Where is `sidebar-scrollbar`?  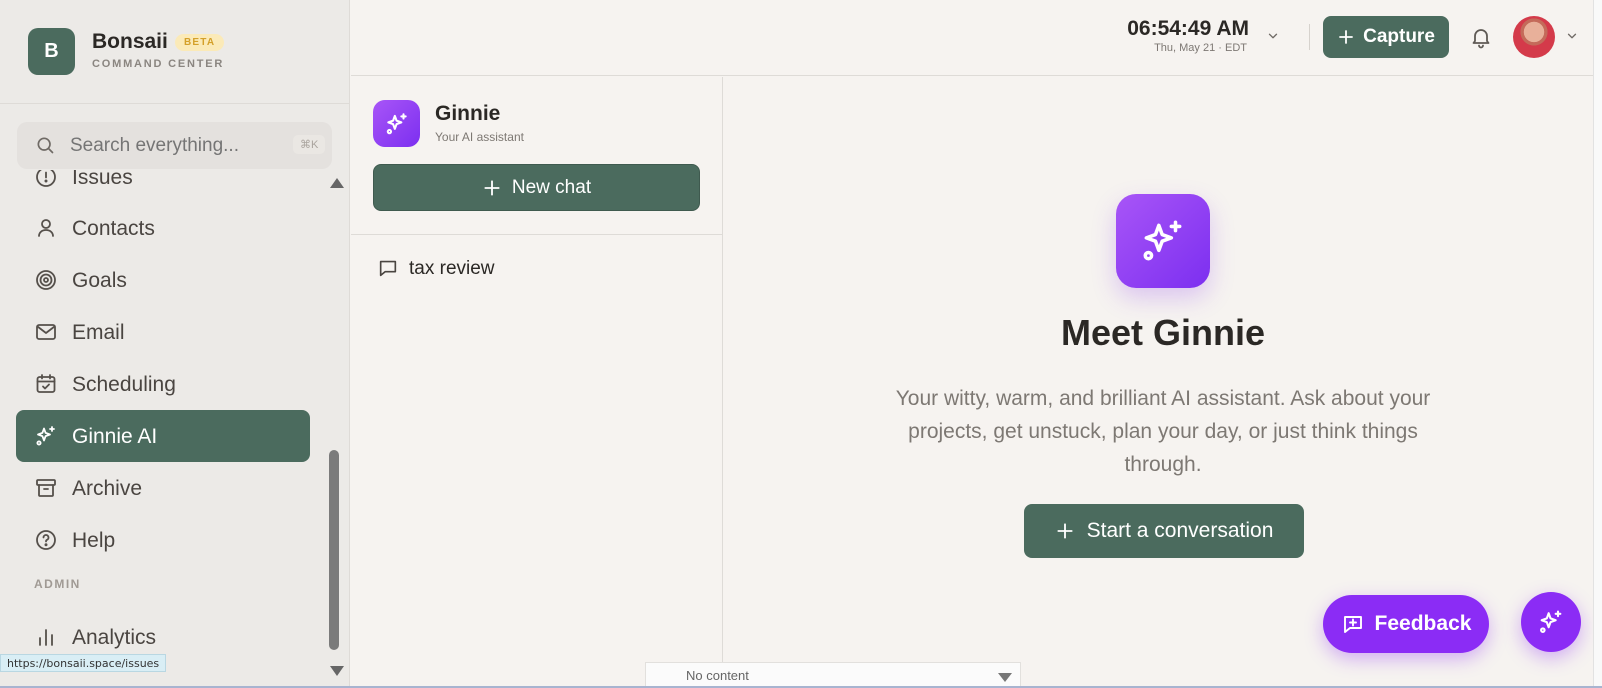 sidebar-scrollbar is located at coordinates (335, 427).